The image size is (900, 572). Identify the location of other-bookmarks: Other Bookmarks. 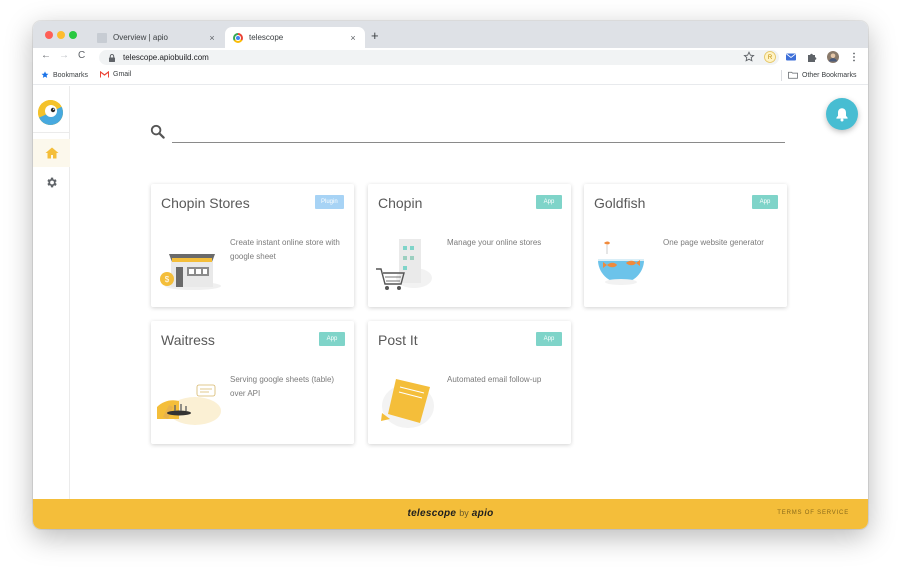
(822, 75).